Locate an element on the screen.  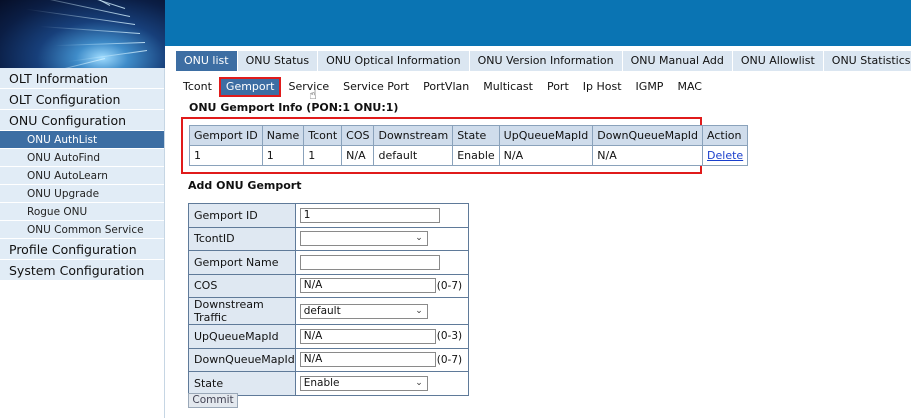
sidebar-item-olt-configuration: OLT Configuration is located at coordinates (82, 99).